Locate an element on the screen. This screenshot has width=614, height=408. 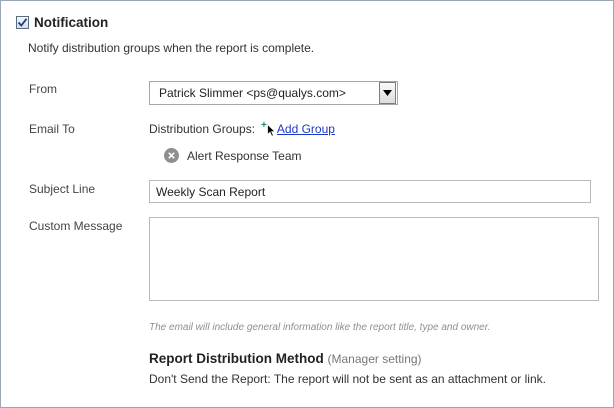
close-icon is located at coordinates (171, 155).